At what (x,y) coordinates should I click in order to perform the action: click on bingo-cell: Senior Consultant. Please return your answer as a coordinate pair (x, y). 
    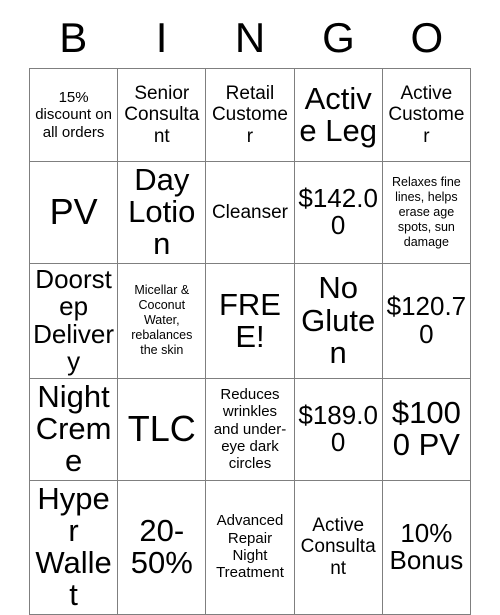
    Looking at the image, I should click on (162, 115).